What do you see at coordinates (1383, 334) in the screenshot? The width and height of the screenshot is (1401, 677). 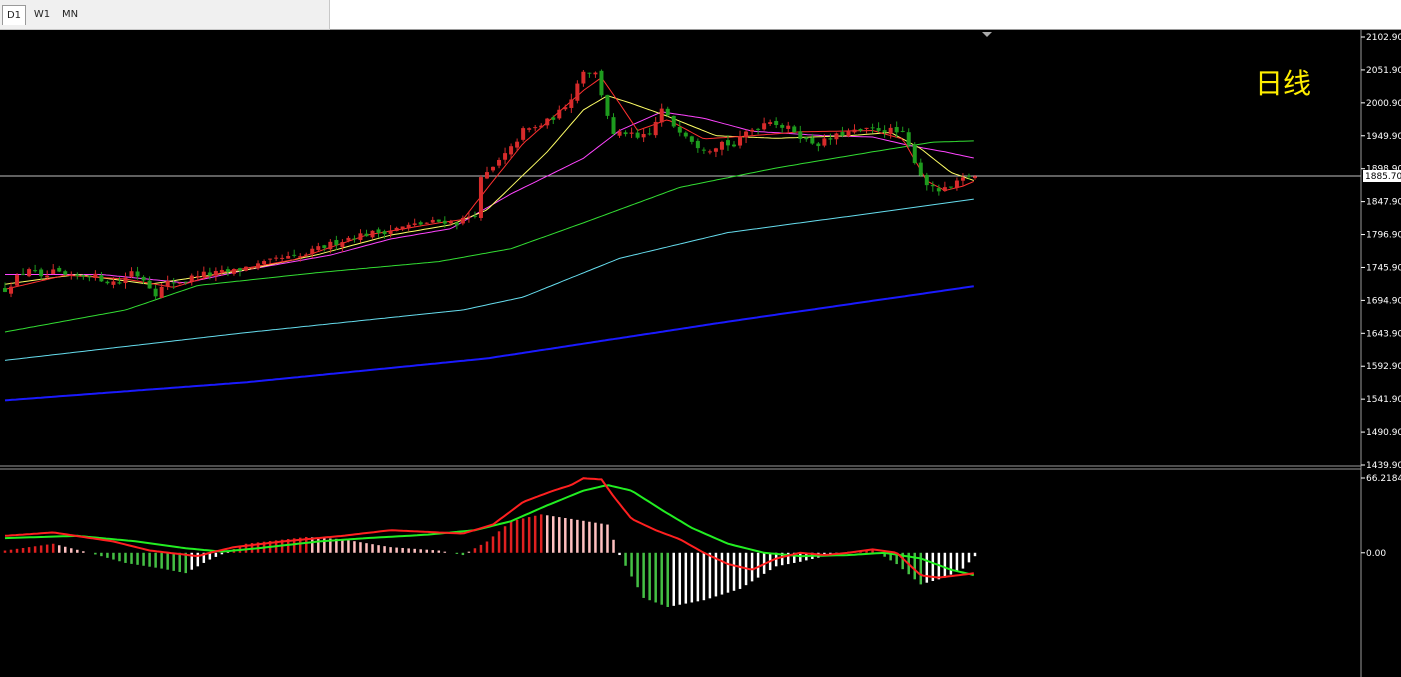 I see `price-tick-label: 1643.90` at bounding box center [1383, 334].